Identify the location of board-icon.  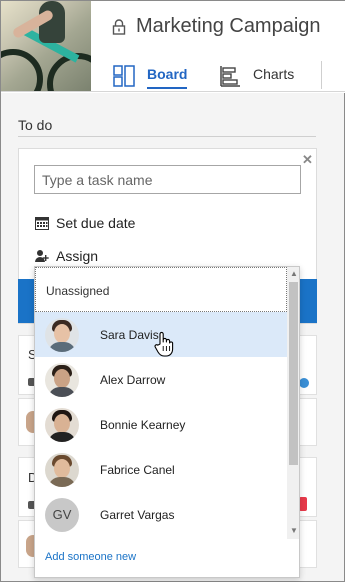
(124, 76).